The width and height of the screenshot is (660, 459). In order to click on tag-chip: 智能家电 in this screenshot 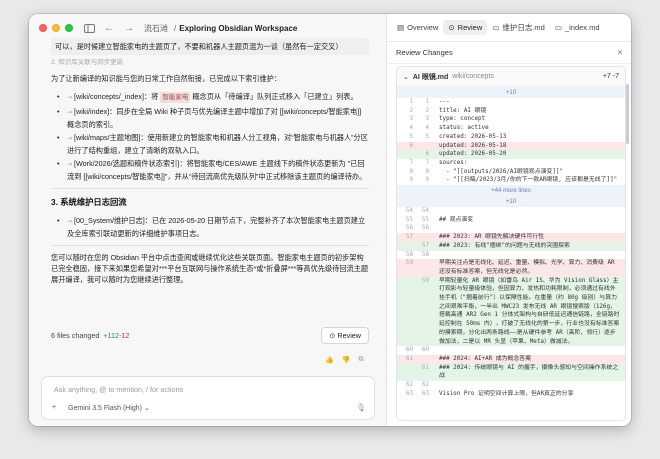, I will do `click(175, 97)`.